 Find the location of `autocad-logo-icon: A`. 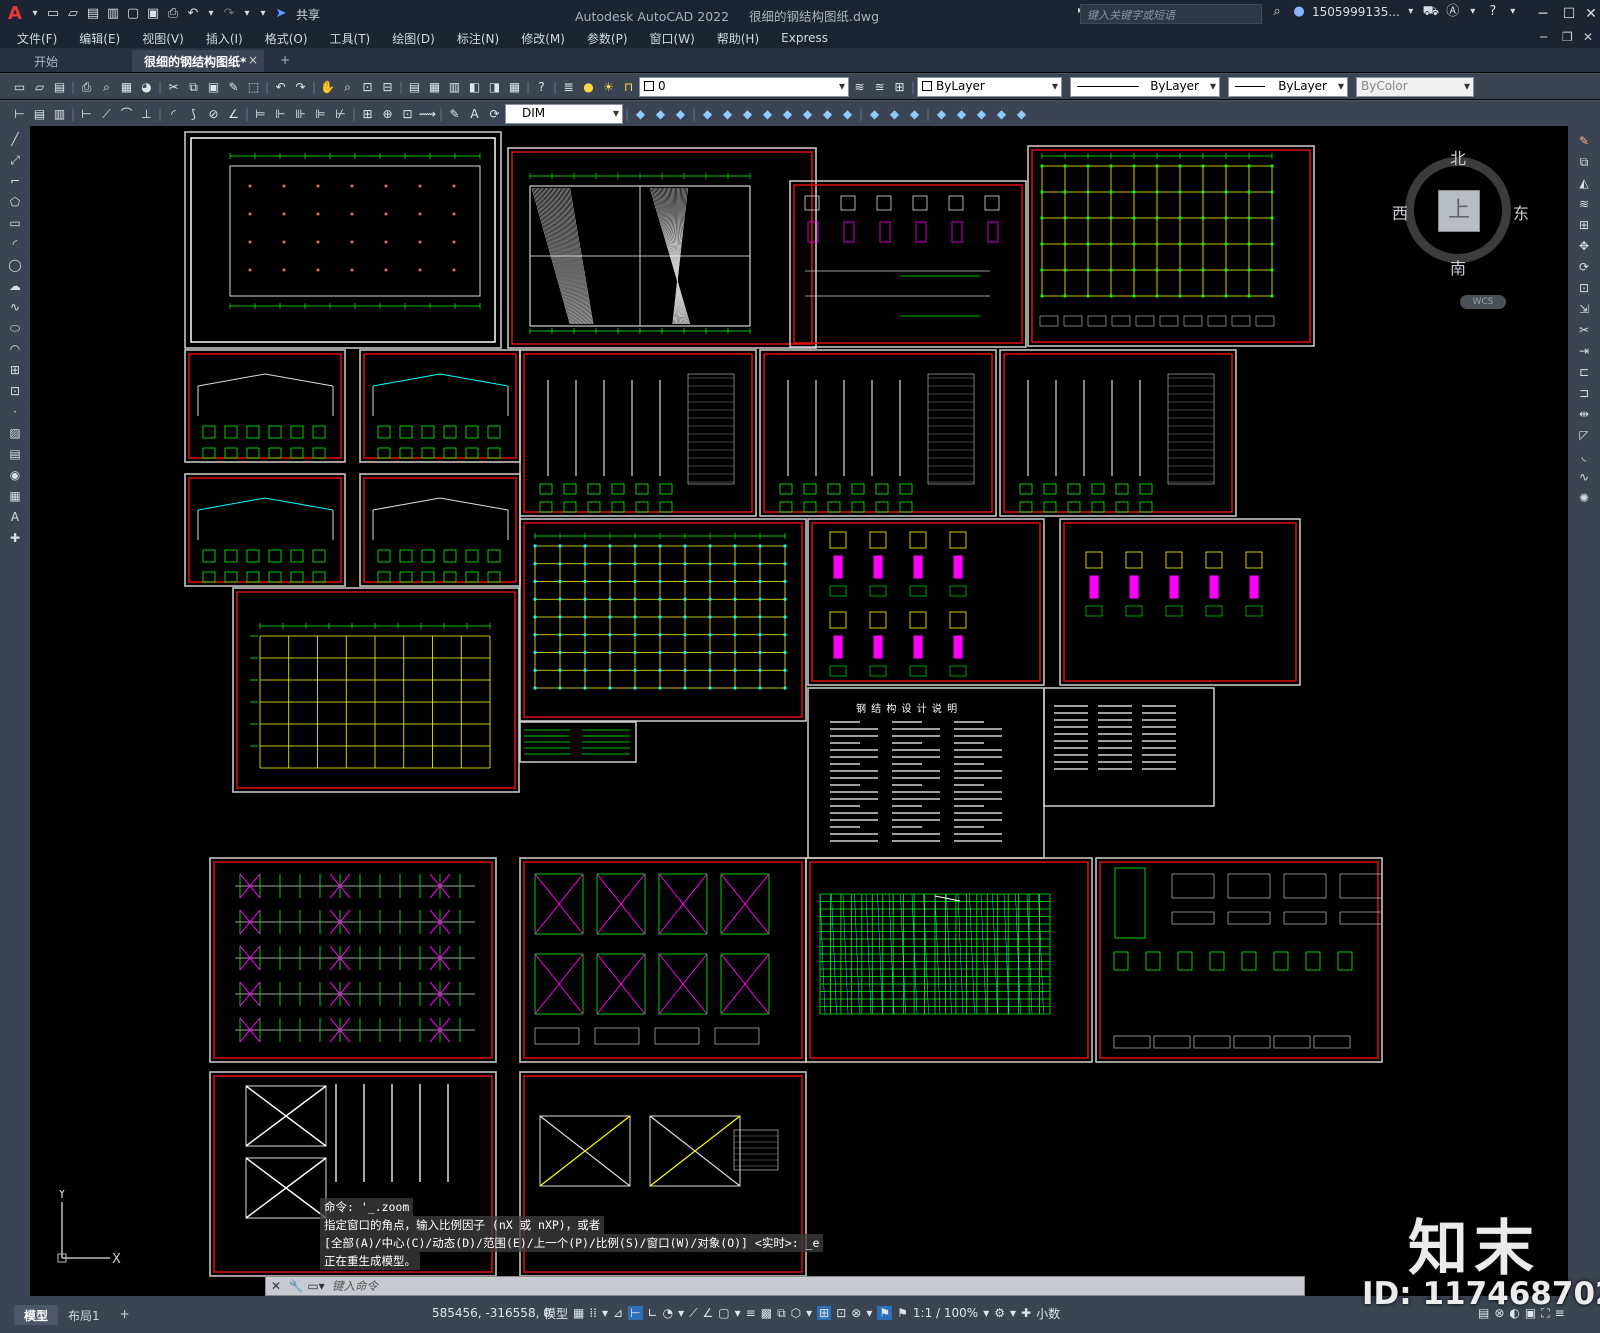

autocad-logo-icon: A is located at coordinates (15, 14).